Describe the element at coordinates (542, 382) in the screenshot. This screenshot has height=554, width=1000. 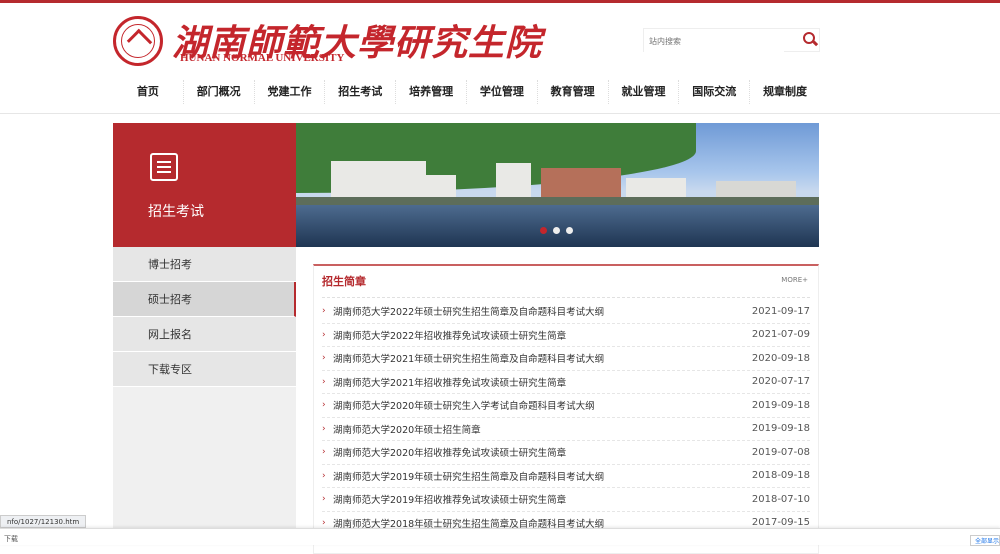
I see `news-title: 湖南师范大学2021年招收推荐免试攻读硕士研究生简章` at that location.